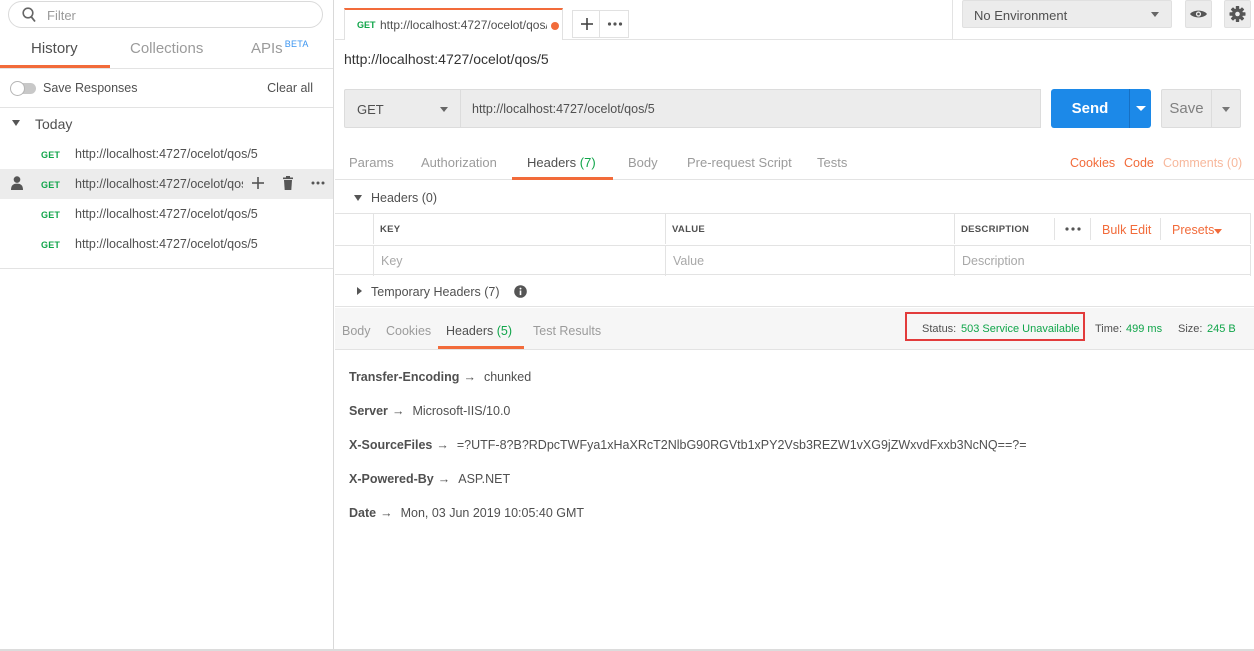 Image resolution: width=1254 pixels, height=651 pixels. What do you see at coordinates (552, 162) in the screenshot?
I see `tab-headers-label: Headers` at bounding box center [552, 162].